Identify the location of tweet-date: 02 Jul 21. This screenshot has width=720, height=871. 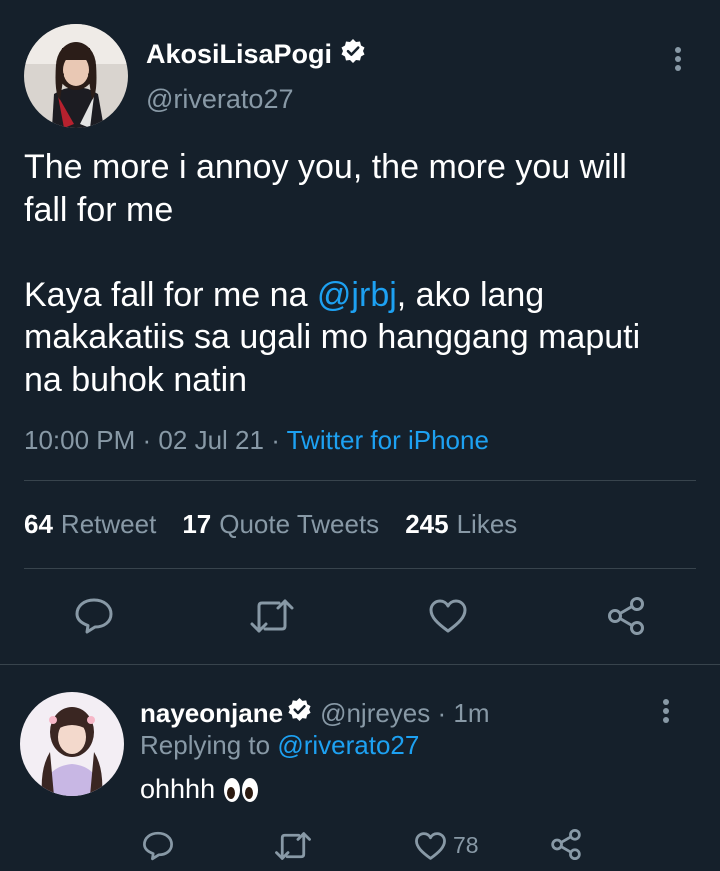
(211, 440).